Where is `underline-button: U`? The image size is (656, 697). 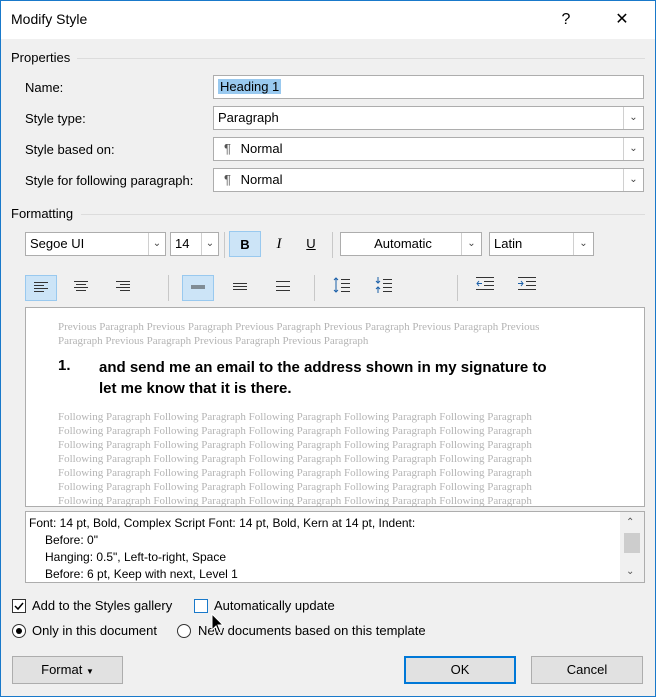
underline-button: U is located at coordinates (311, 244).